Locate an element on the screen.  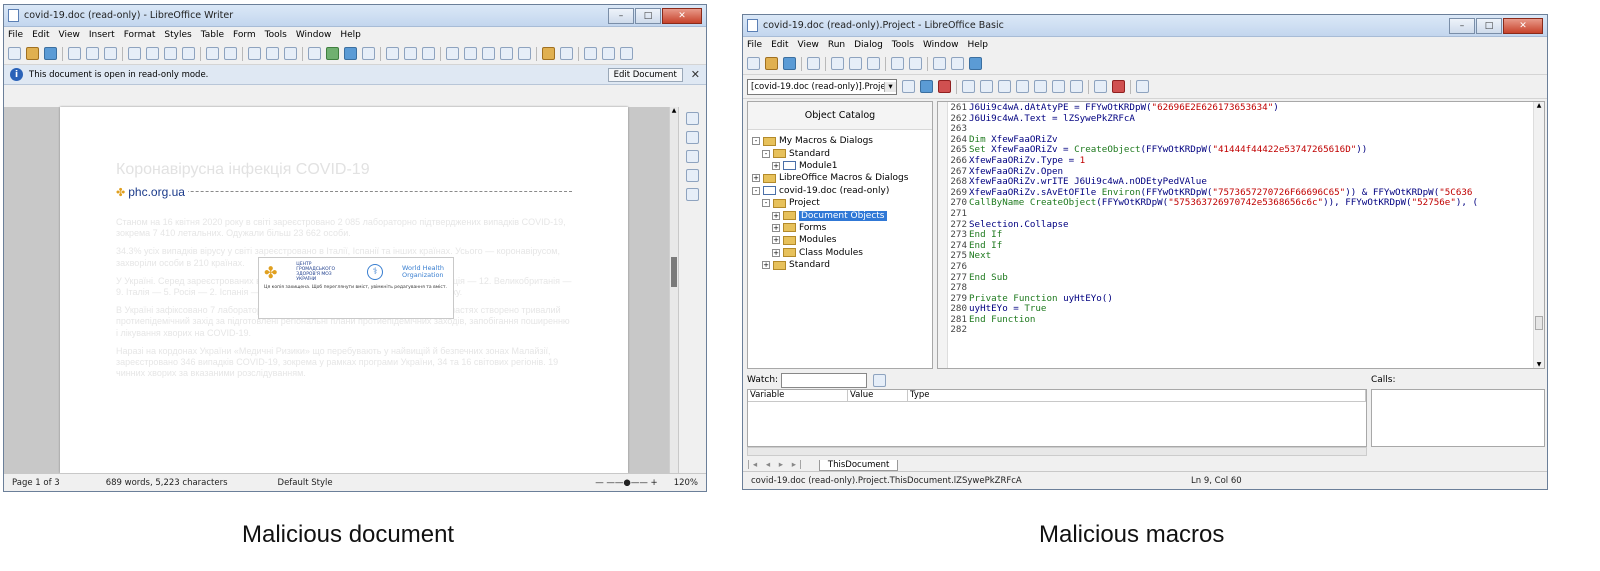
watch-column-variable: Variable is located at coordinates (798, 395).